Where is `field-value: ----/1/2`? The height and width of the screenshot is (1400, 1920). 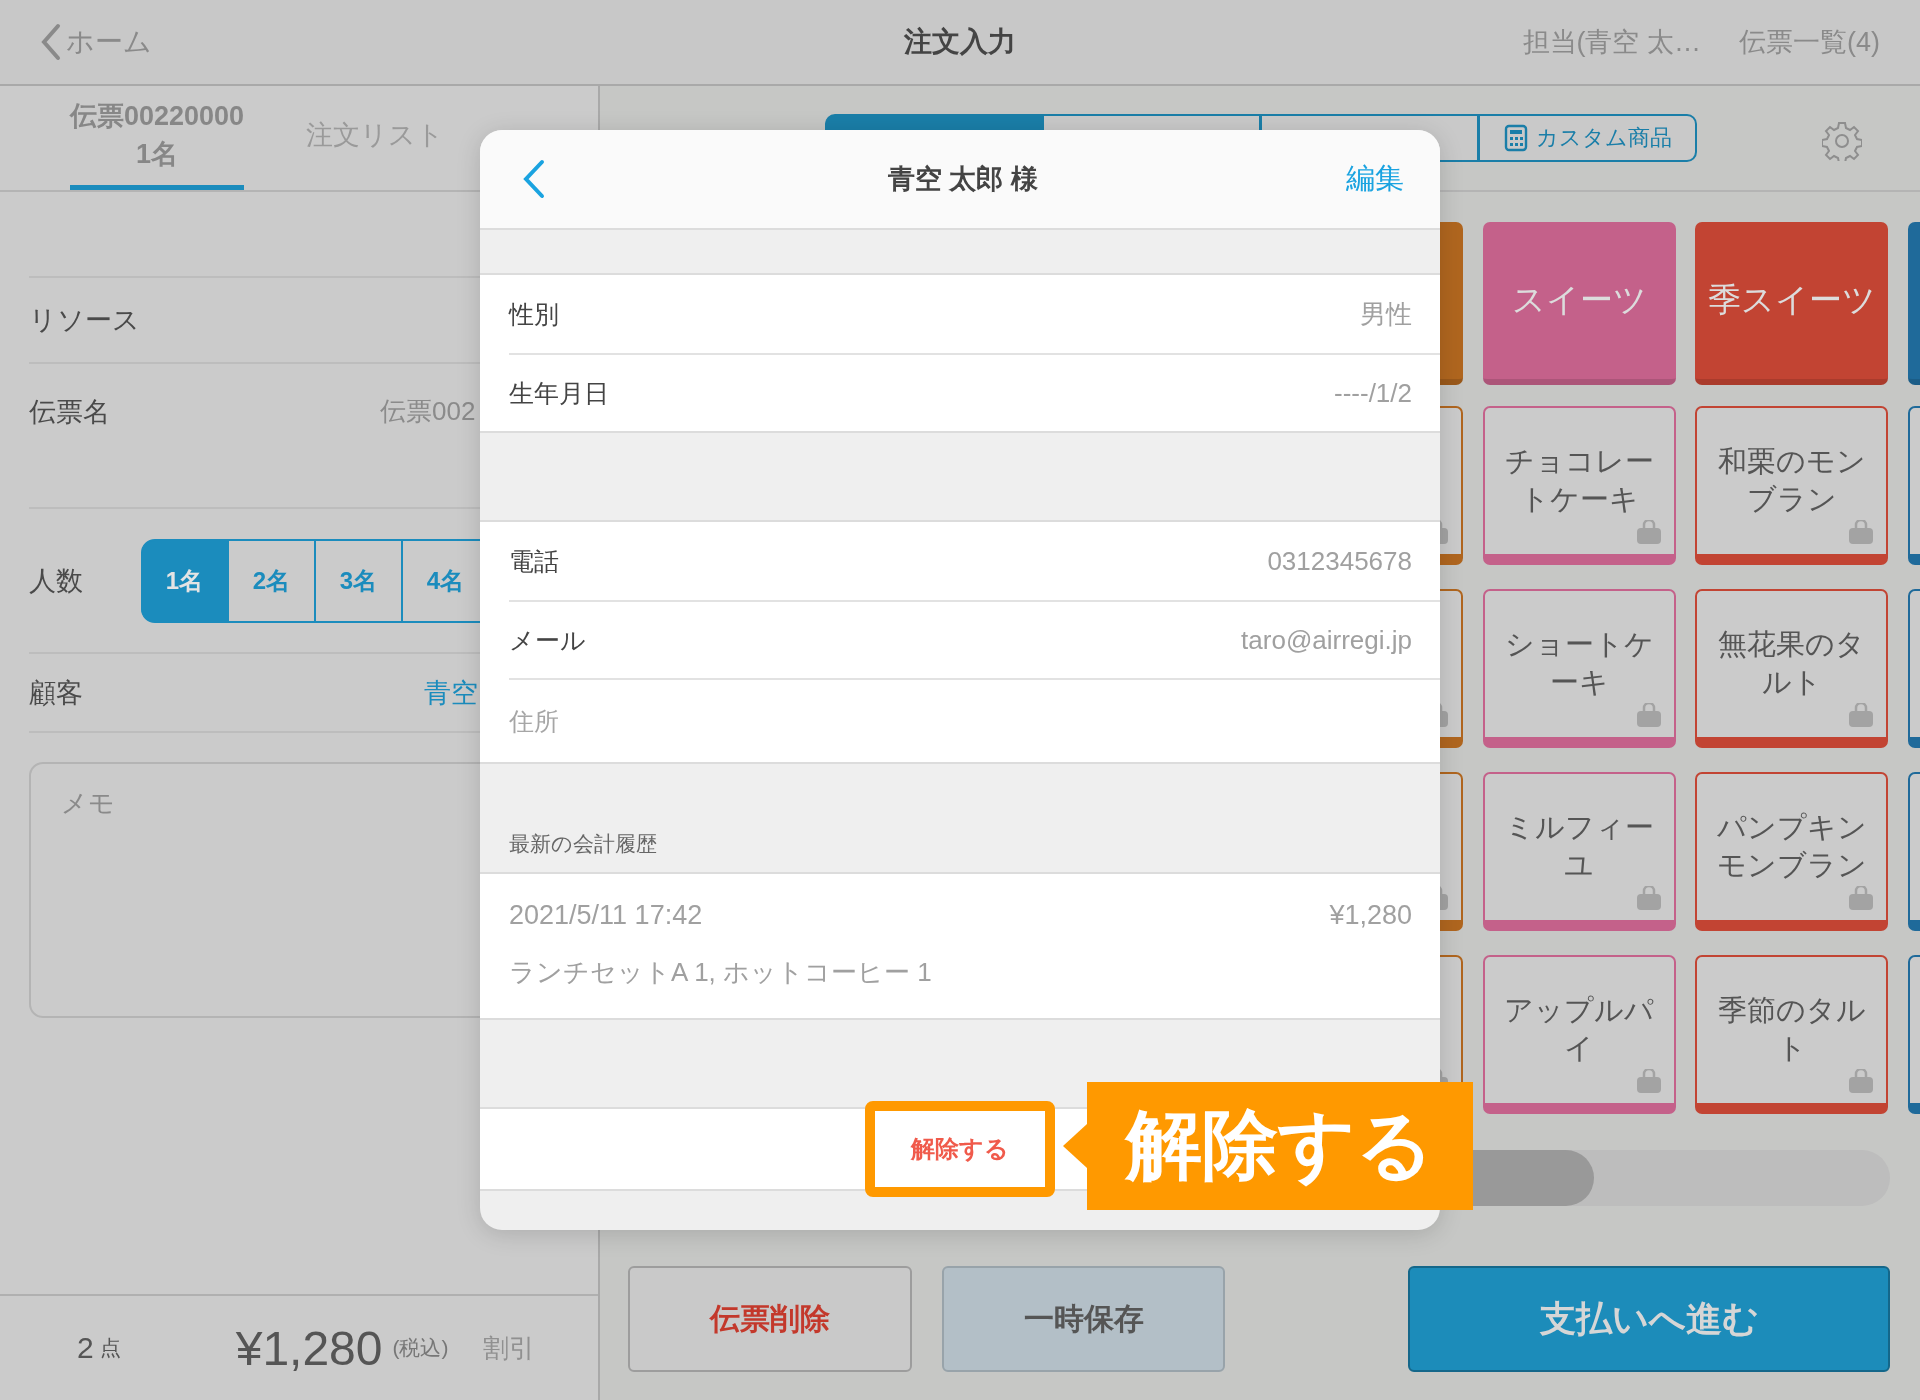 field-value: ----/1/2 is located at coordinates (1373, 393).